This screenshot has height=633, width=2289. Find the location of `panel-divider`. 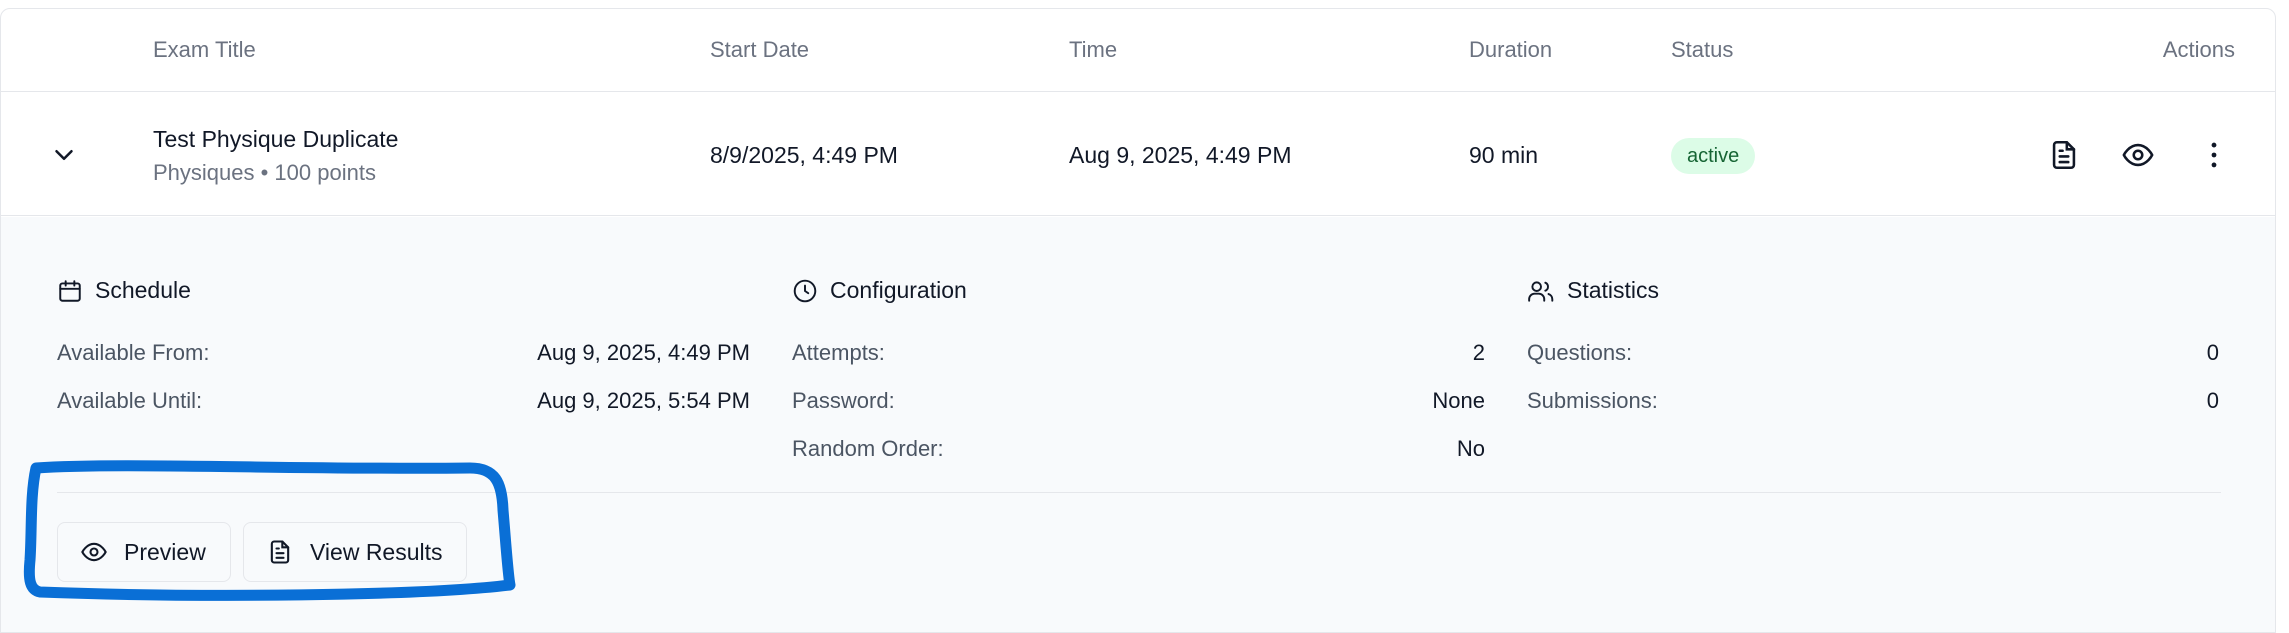

panel-divider is located at coordinates (1139, 492).